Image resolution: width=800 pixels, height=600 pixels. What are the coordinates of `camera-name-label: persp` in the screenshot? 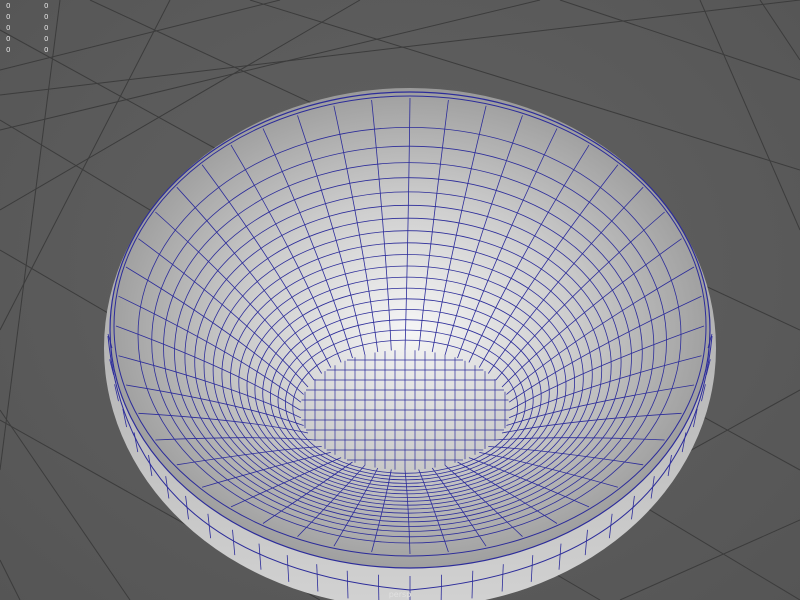 It's located at (400, 594).